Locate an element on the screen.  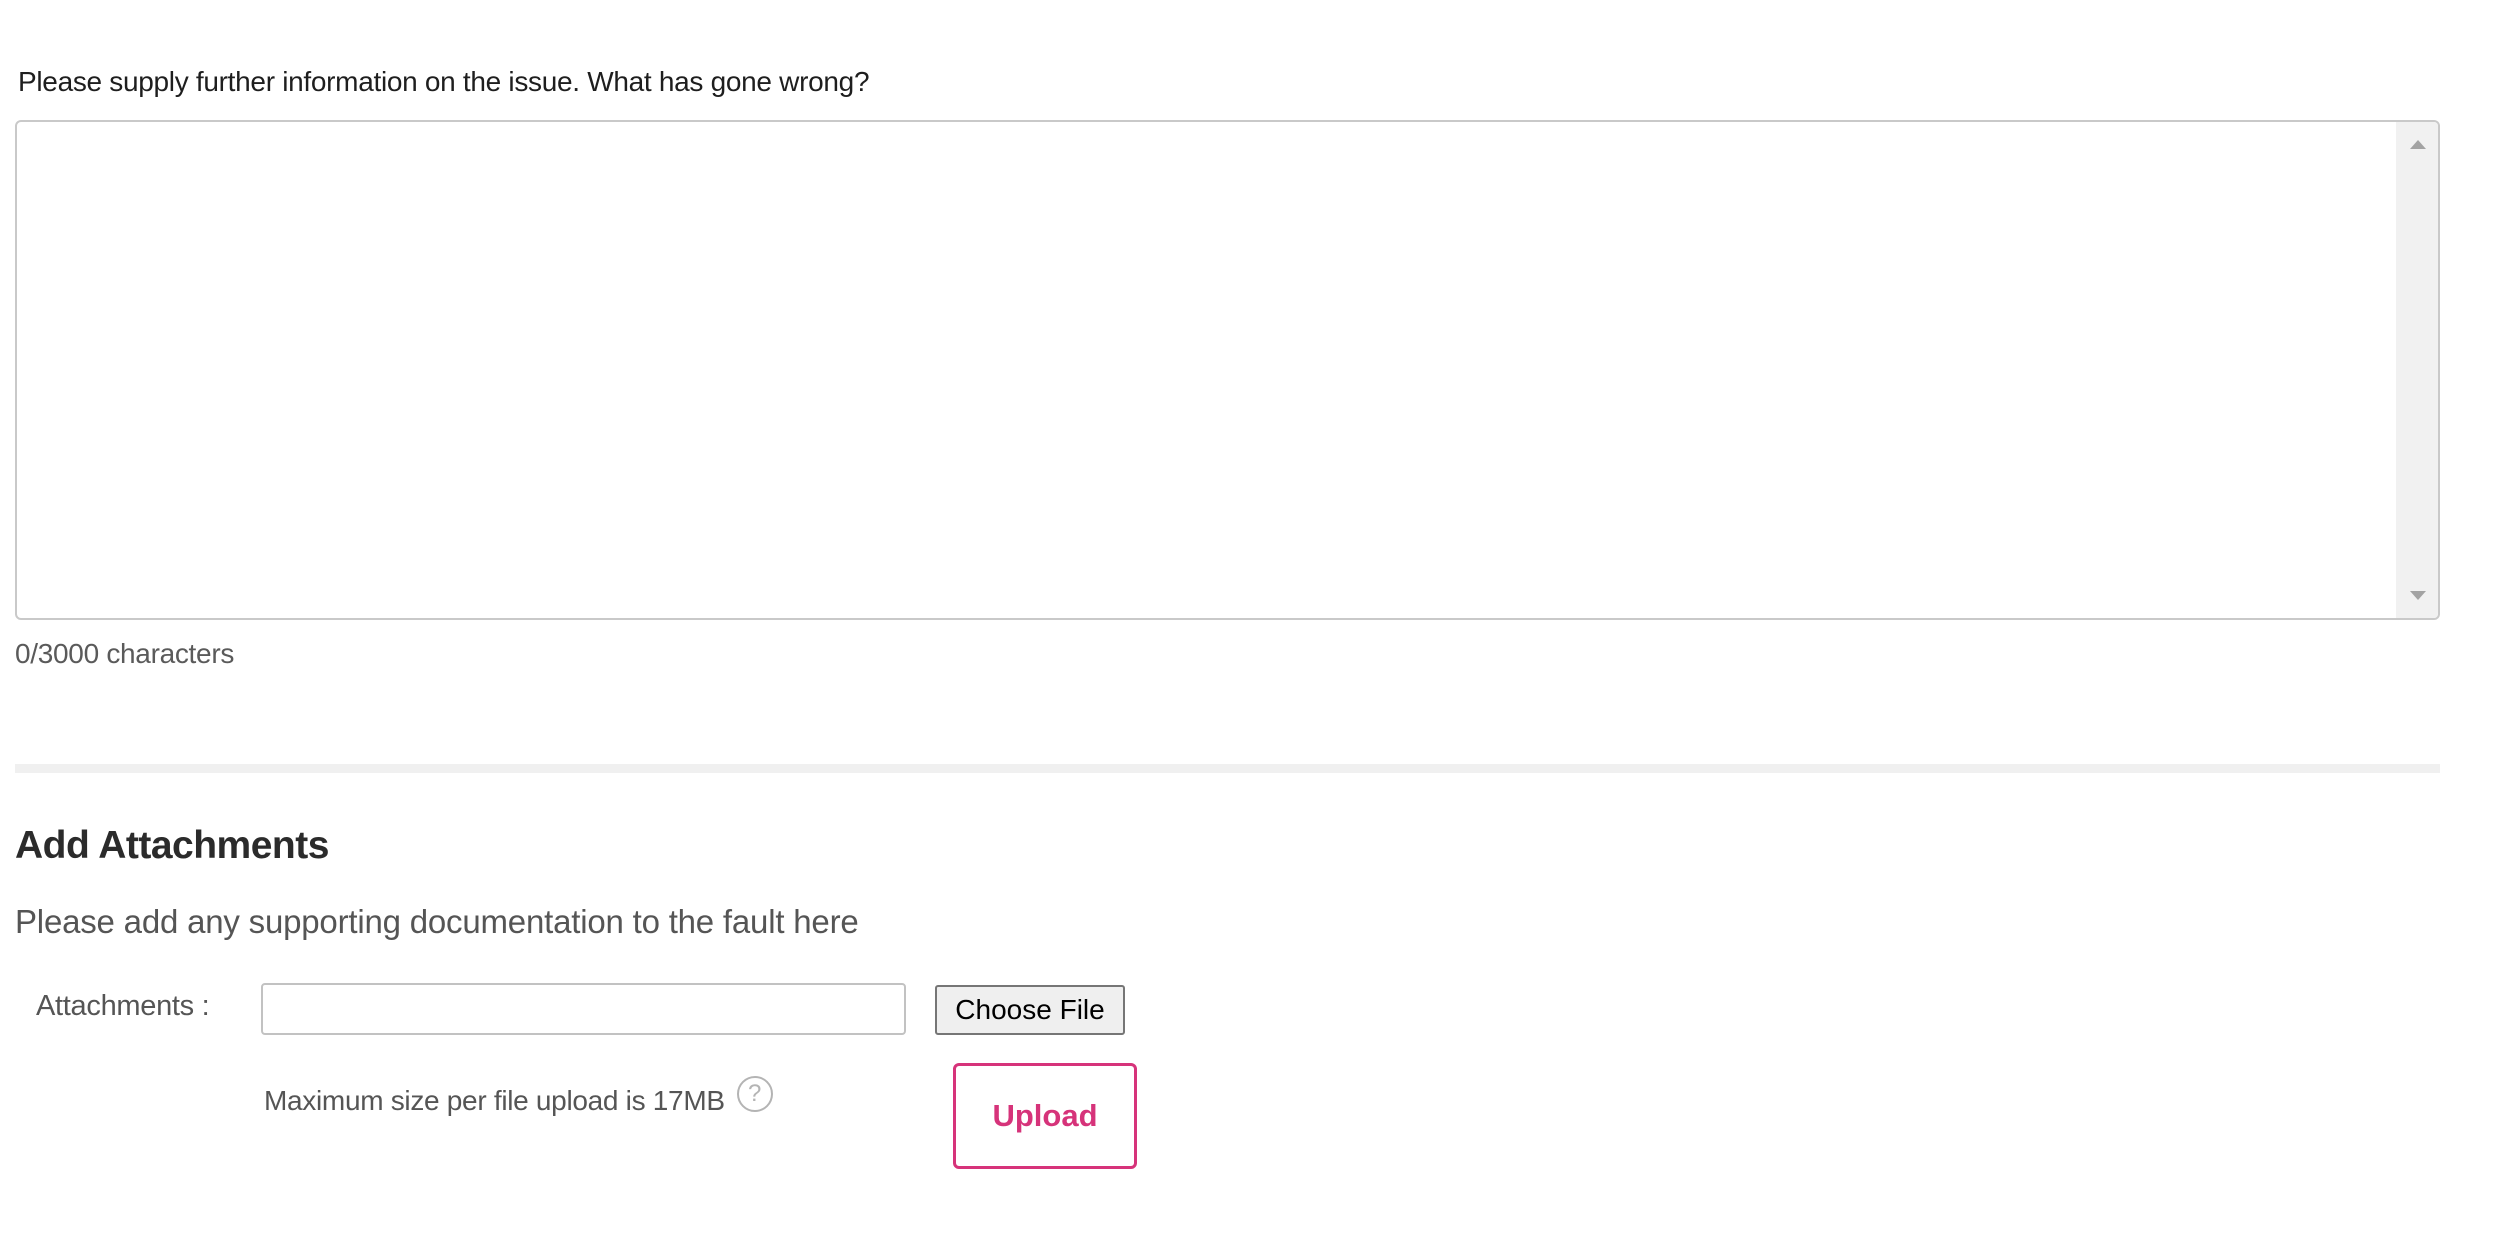
attachments-label: Attachments : is located at coordinates (123, 1006).